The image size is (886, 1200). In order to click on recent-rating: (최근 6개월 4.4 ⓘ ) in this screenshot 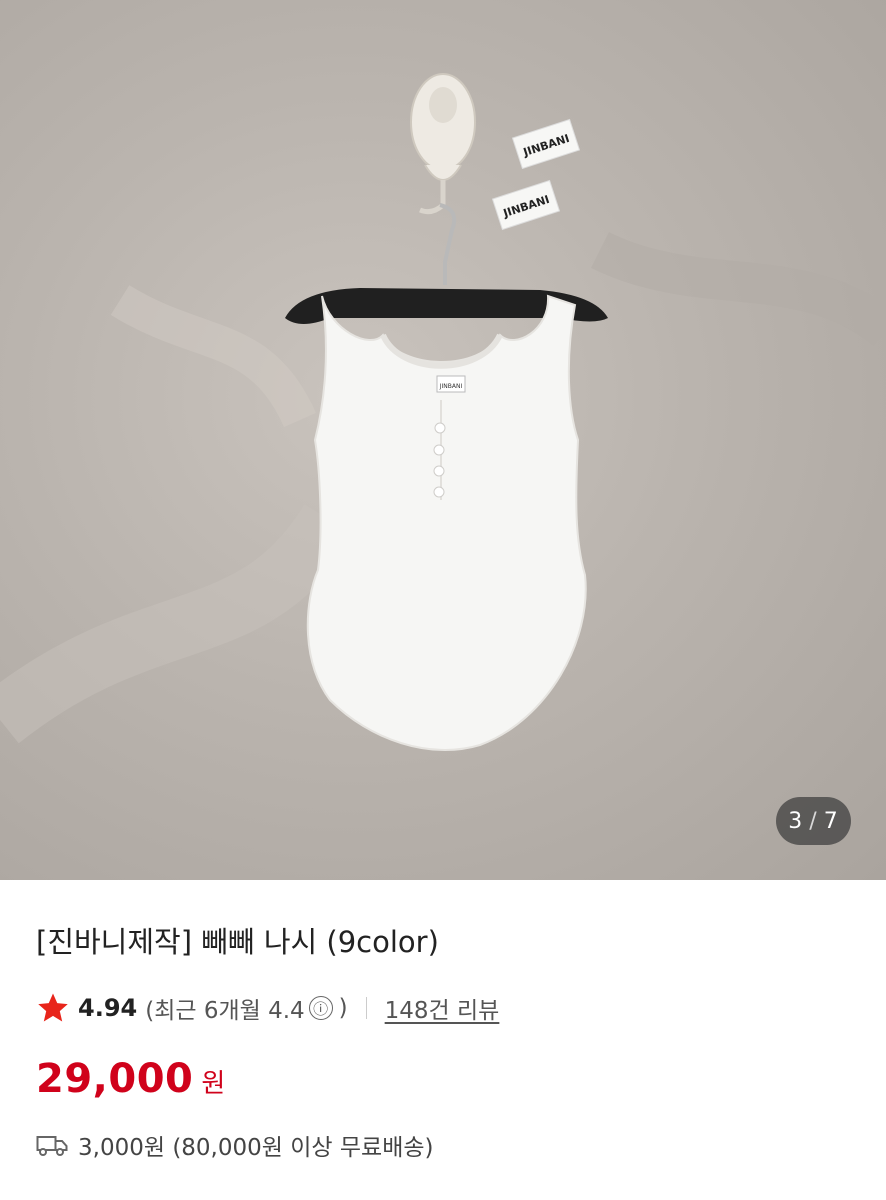, I will do `click(246, 1008)`.